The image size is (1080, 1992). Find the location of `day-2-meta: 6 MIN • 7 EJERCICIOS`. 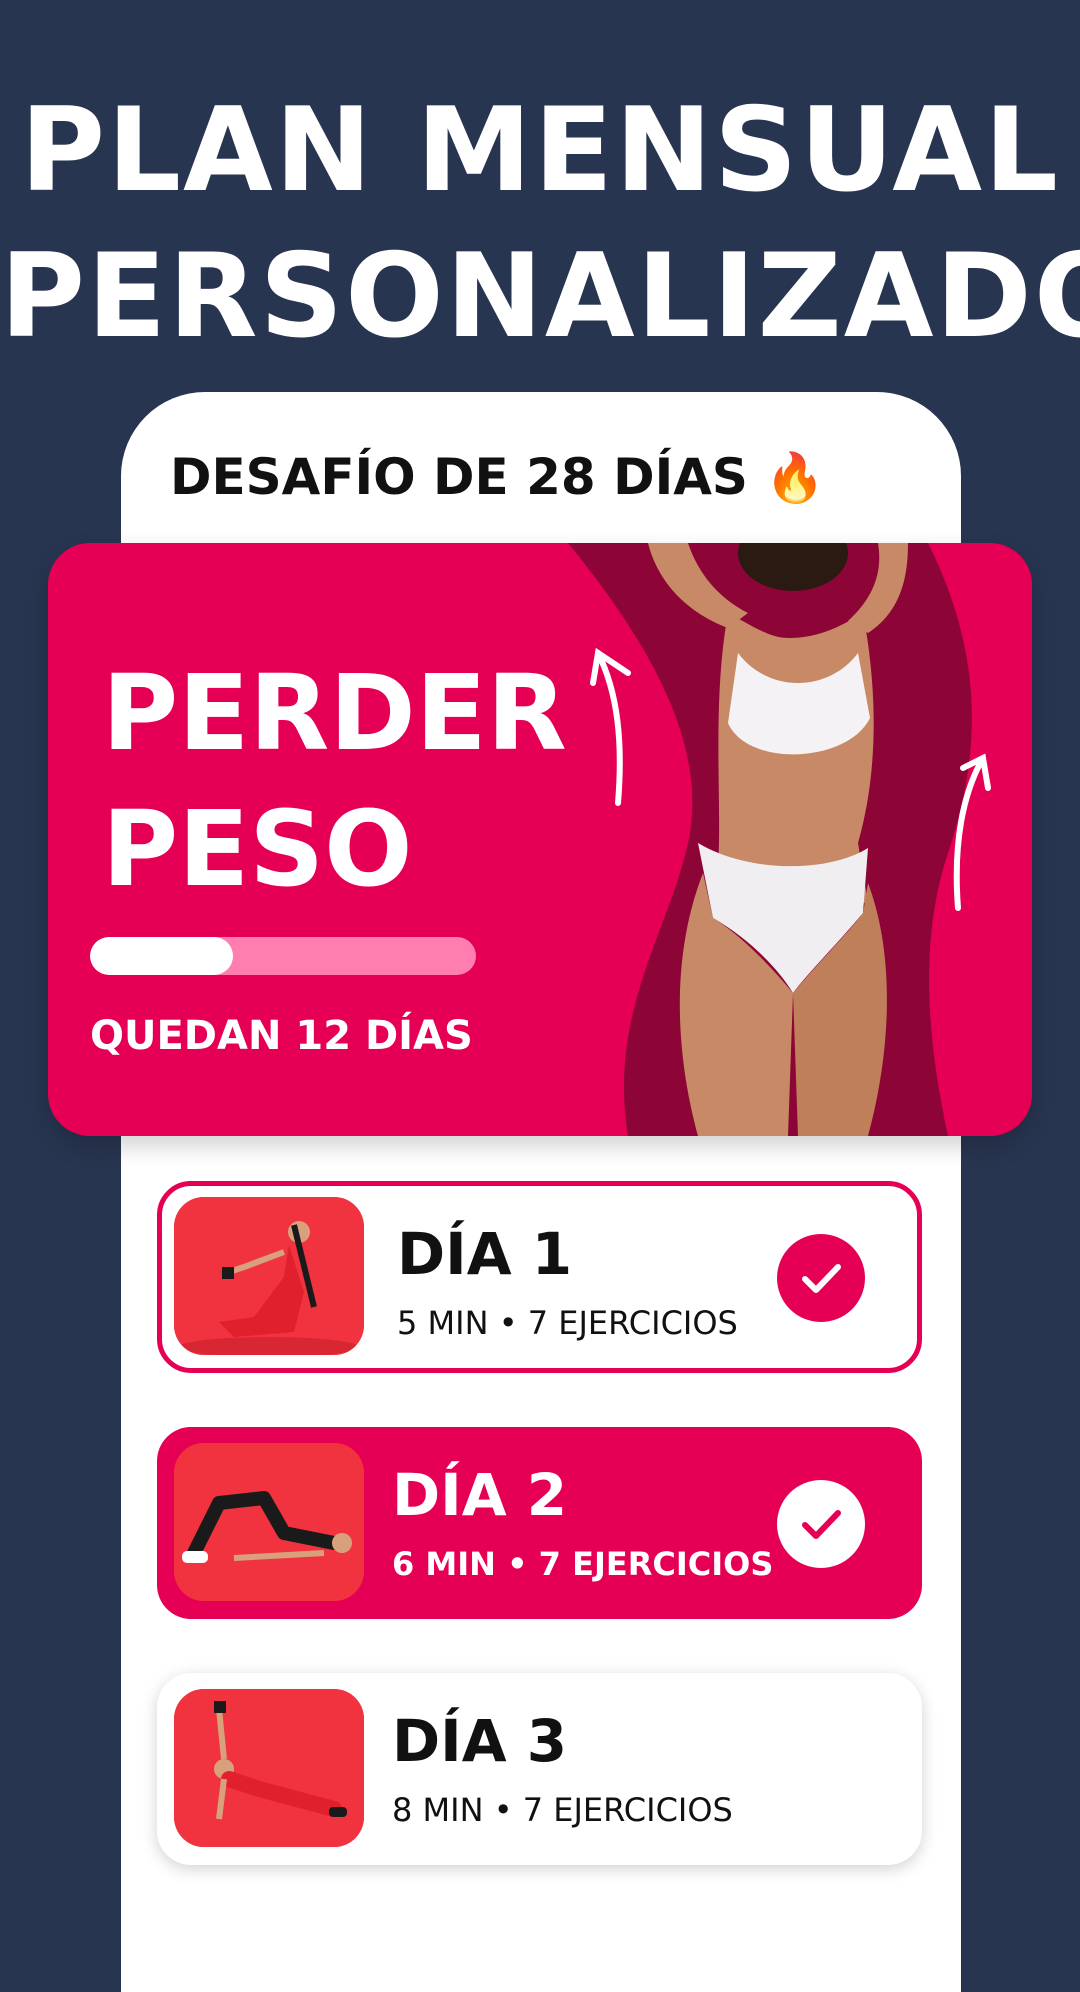

day-2-meta: 6 MIN • 7 EJERCICIOS is located at coordinates (583, 1564).